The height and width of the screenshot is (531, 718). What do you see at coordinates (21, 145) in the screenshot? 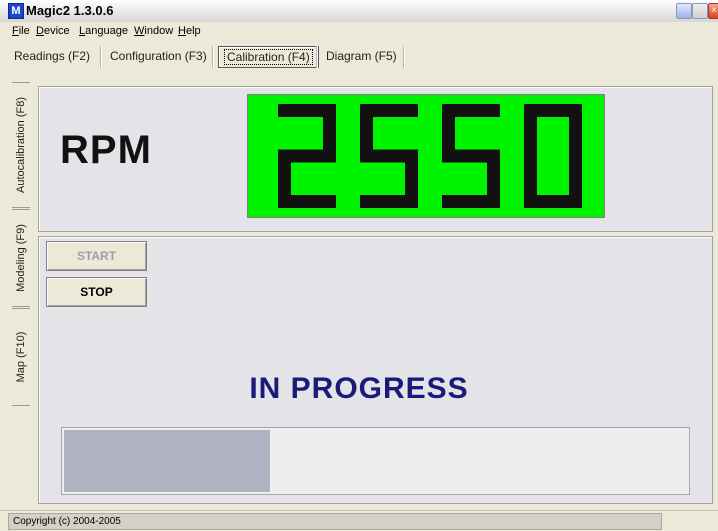
I see `side-tab-autocalibration: Autocalibration (F8)` at bounding box center [21, 145].